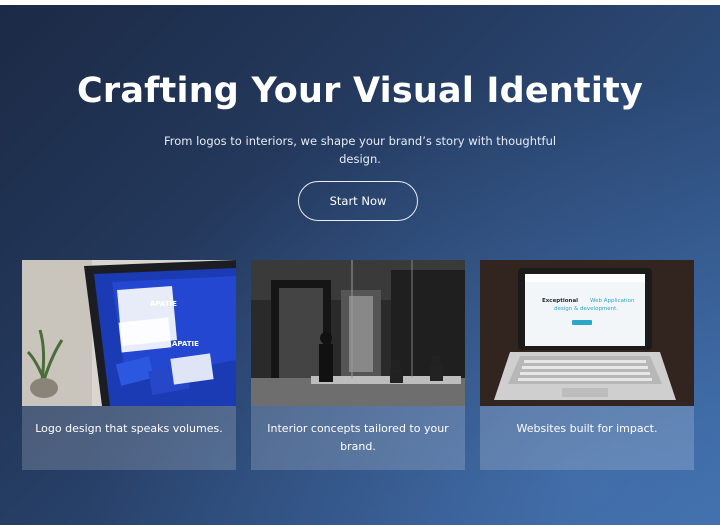  I want to click on start-now-button: Start Now, so click(358, 201).